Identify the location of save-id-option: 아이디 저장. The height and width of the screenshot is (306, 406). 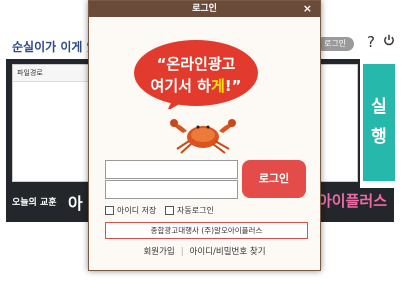
(130, 210).